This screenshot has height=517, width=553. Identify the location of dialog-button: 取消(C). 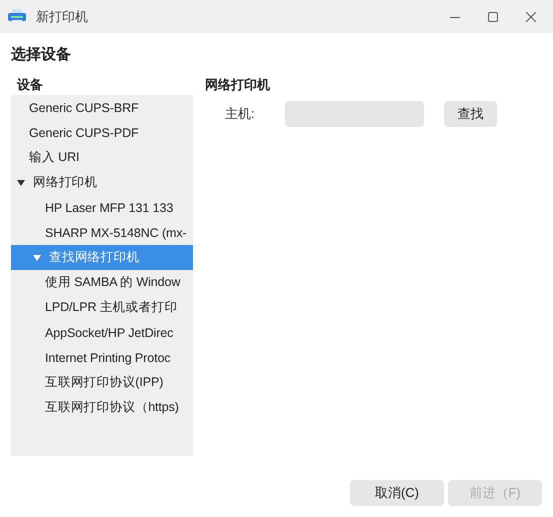
(397, 493).